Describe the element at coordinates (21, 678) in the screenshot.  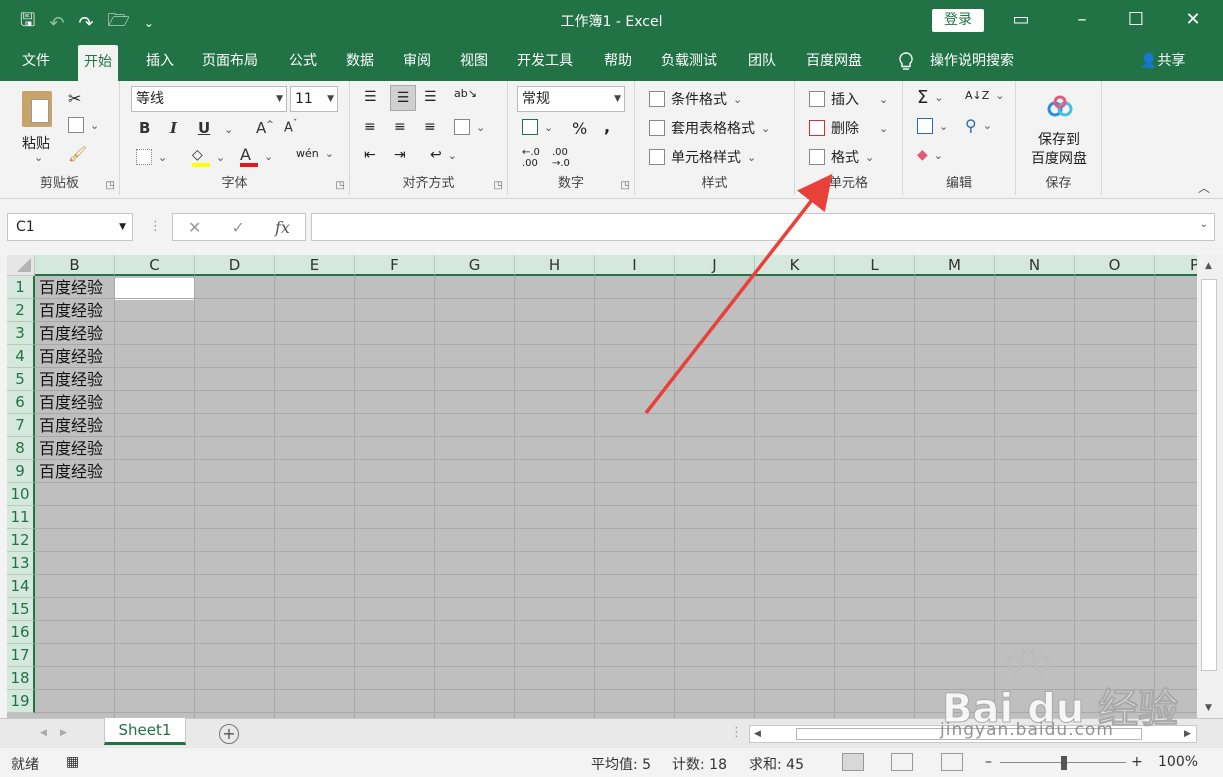
I see `row-header-18: 18` at that location.